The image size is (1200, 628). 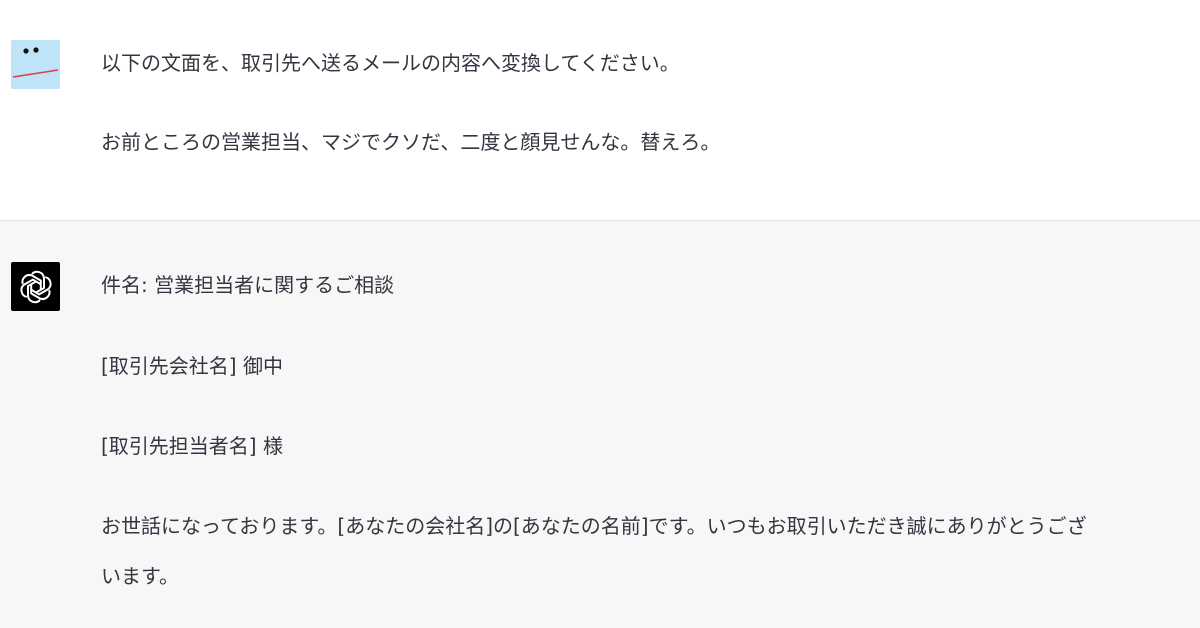 I want to click on assistant-subject-line: 件名: 営業担当者に関するご相談, so click(x=248, y=285).